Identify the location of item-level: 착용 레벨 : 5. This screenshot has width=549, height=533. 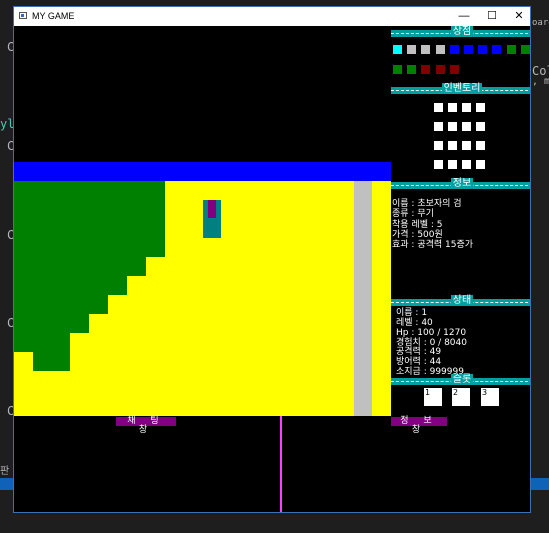
(417, 225).